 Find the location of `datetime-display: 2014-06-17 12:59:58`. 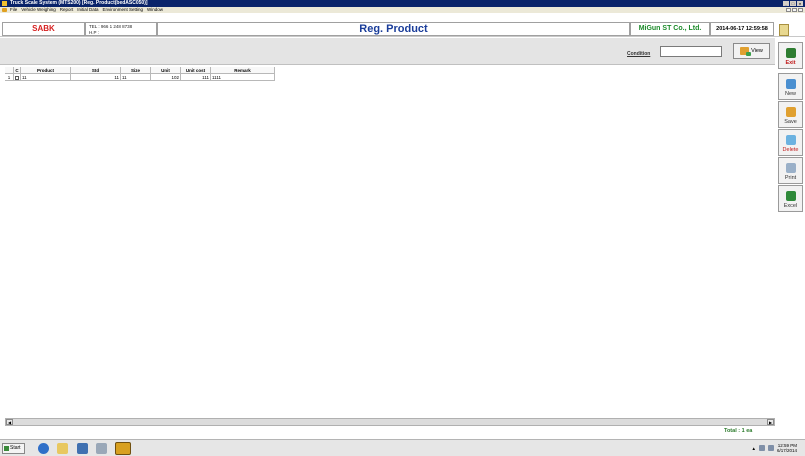

datetime-display: 2014-06-17 12:59:58 is located at coordinates (742, 29).